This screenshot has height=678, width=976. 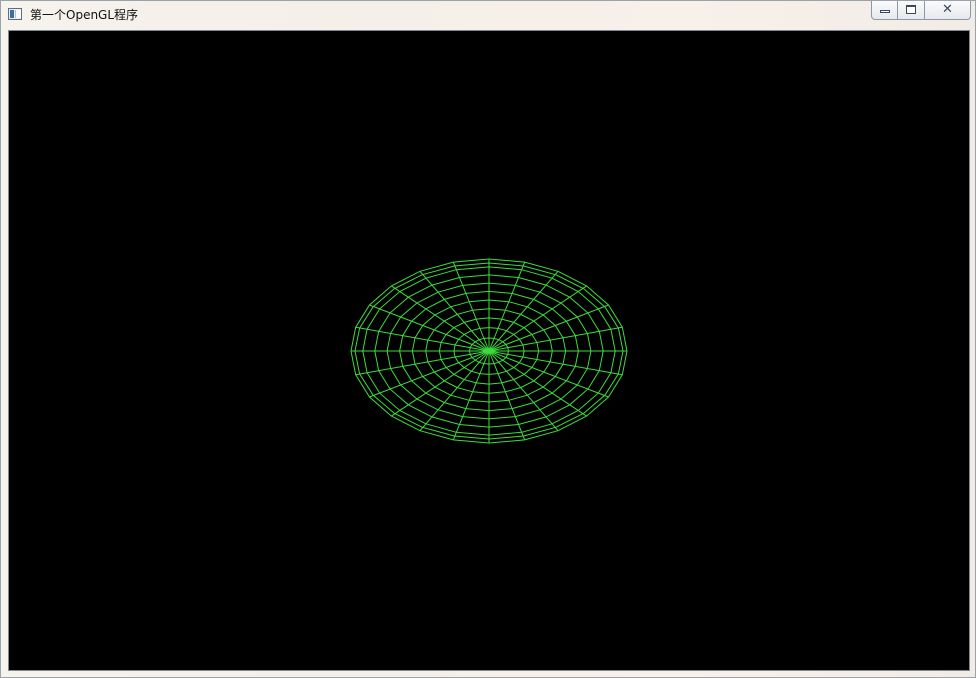 What do you see at coordinates (15, 14) in the screenshot?
I see `app-window-icon` at bounding box center [15, 14].